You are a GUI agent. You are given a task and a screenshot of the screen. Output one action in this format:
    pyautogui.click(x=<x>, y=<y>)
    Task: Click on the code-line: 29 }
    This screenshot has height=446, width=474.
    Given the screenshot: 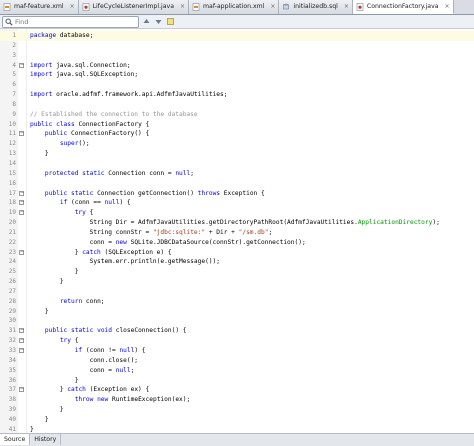 What is the action you would take?
    pyautogui.click(x=237, y=312)
    